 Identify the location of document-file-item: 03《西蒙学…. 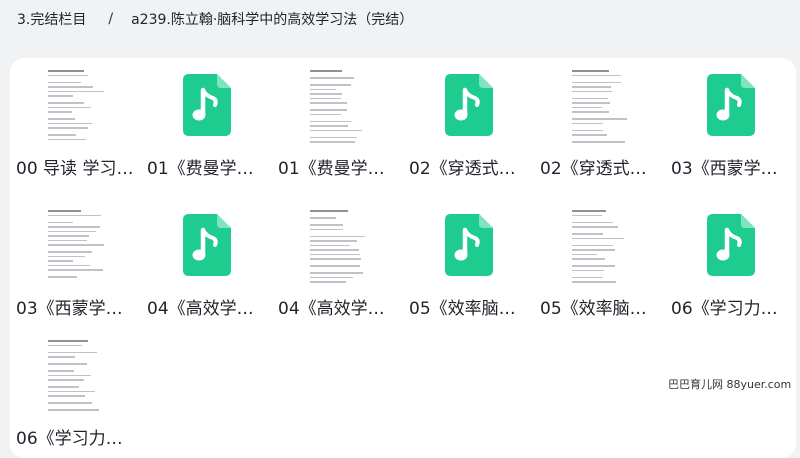
(75, 263).